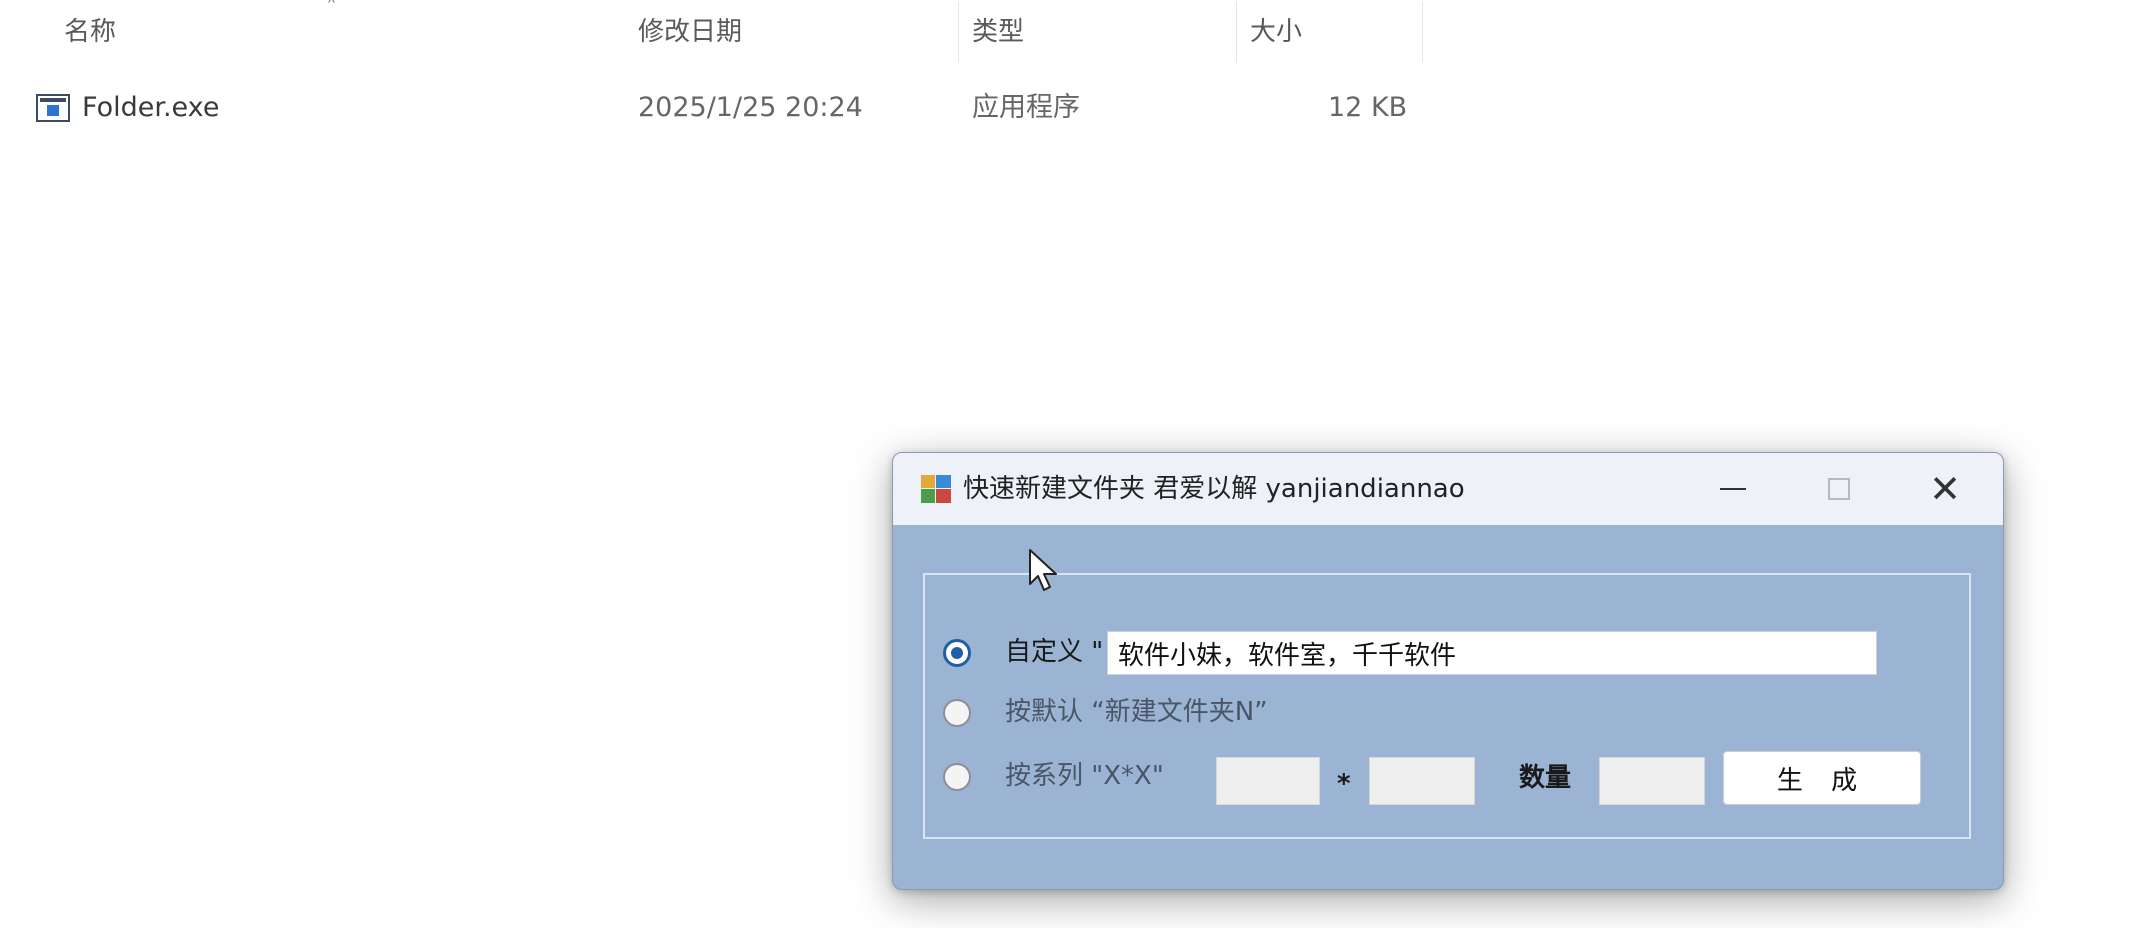  What do you see at coordinates (957, 713) in the screenshot?
I see `radio-default` at bounding box center [957, 713].